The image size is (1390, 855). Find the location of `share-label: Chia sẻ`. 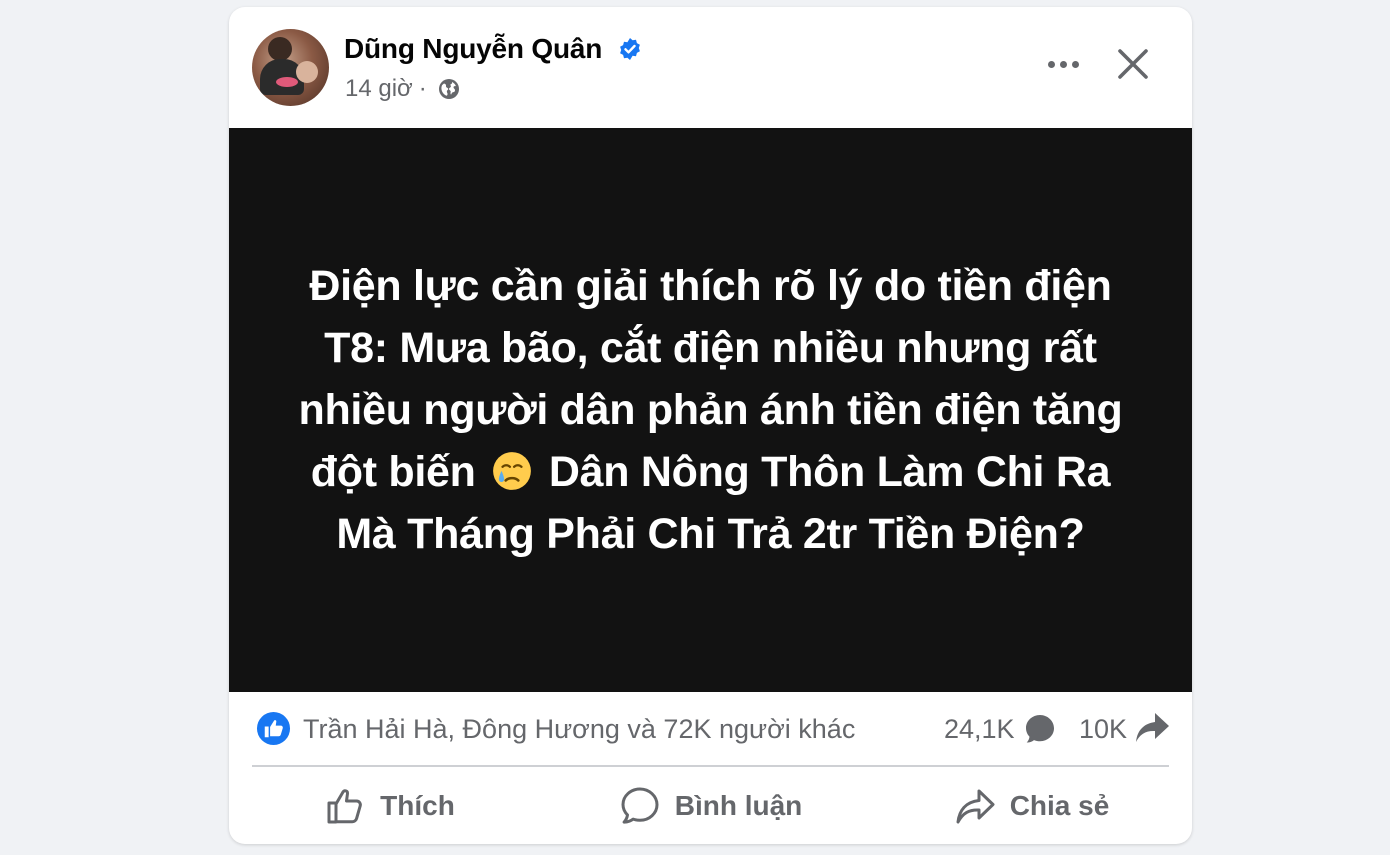

share-label: Chia sẻ is located at coordinates (1059, 805).